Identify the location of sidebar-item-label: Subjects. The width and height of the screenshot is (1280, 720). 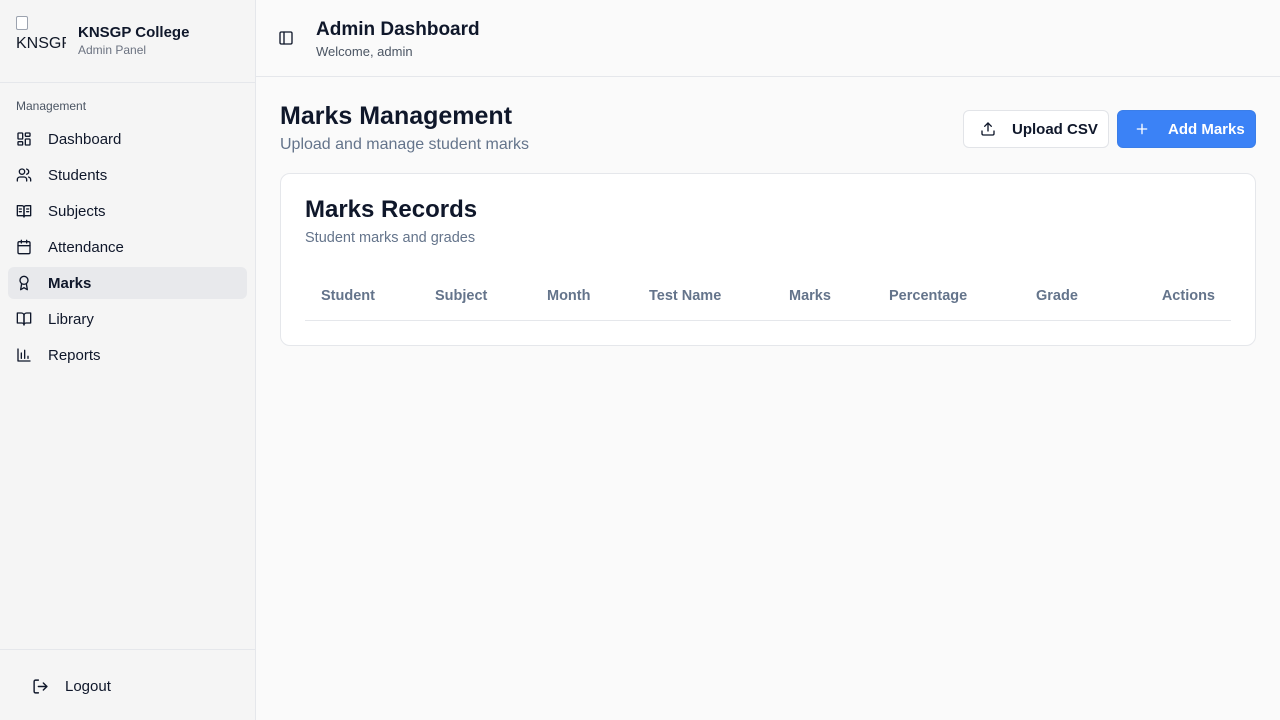
(77, 211).